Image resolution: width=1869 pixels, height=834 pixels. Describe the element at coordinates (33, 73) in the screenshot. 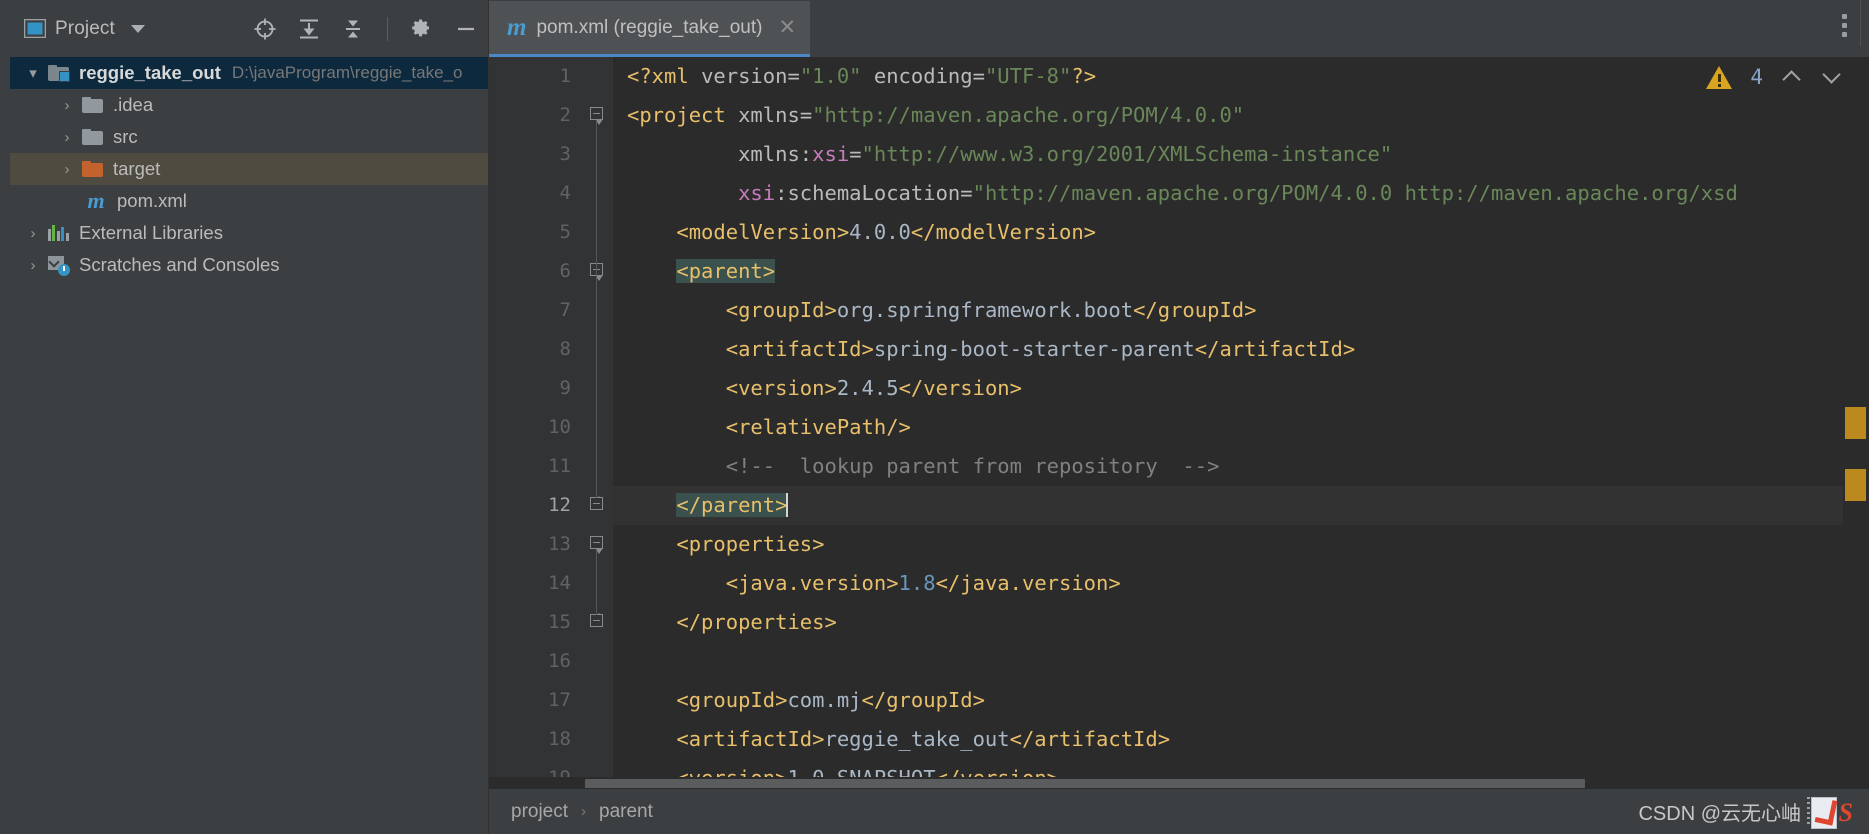

I see `chevron-down-icon: ▾` at that location.